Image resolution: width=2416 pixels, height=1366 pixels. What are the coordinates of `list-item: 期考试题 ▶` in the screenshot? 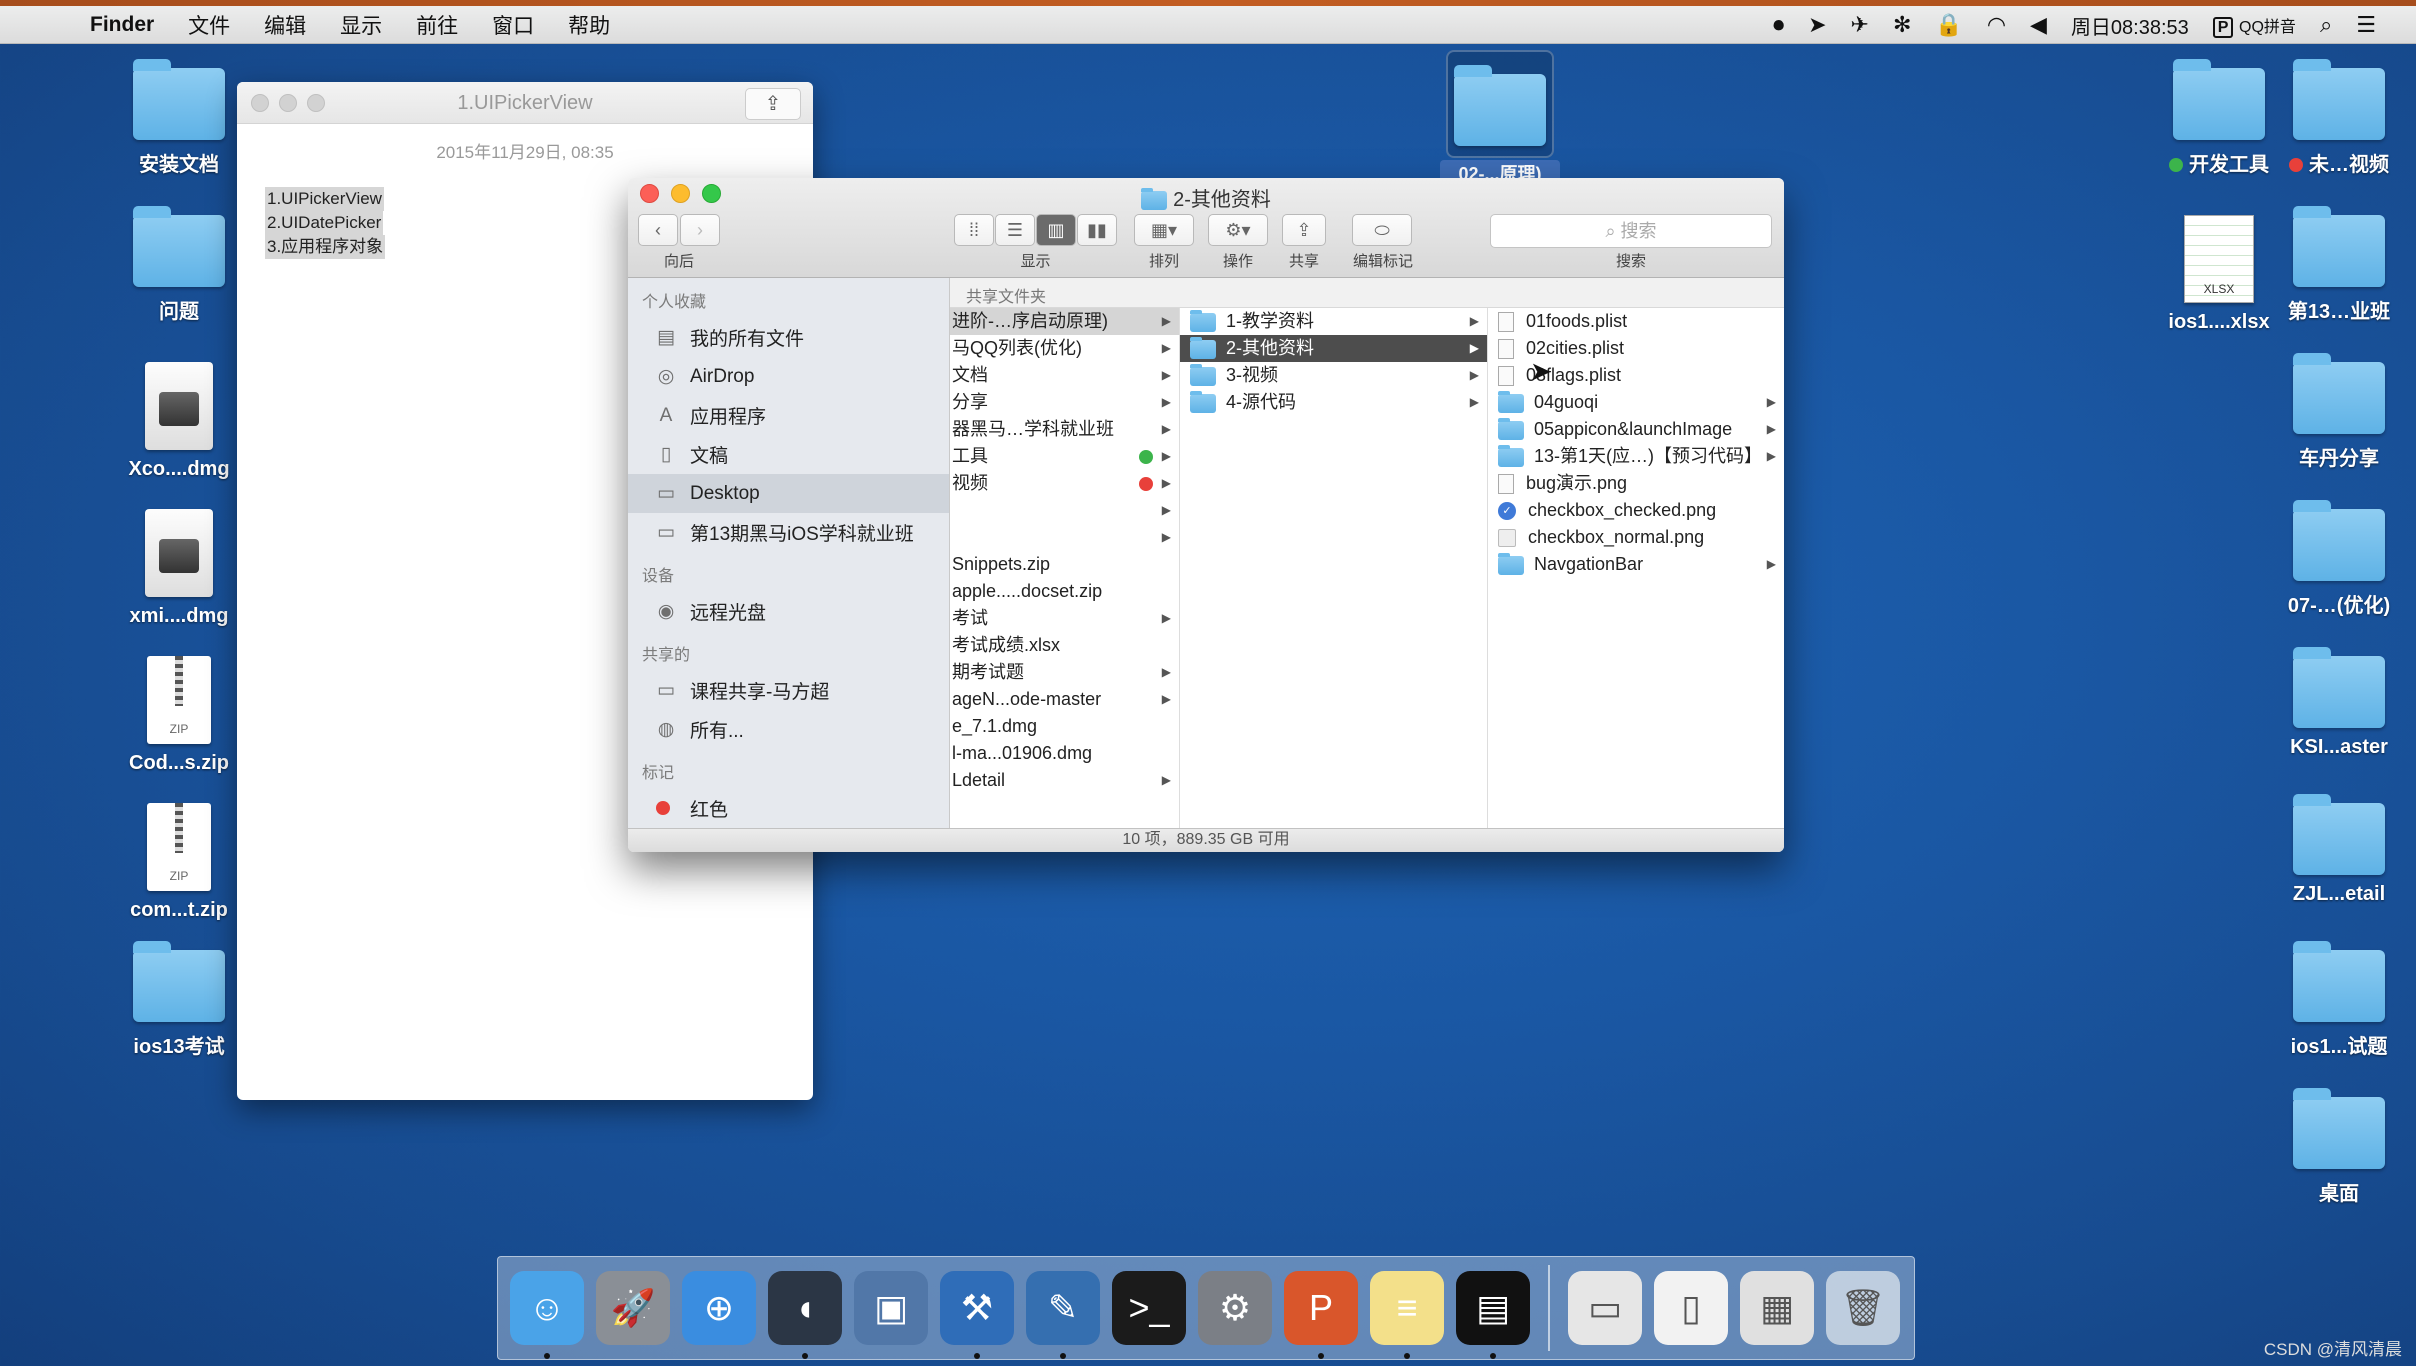 It's located at (1064, 672).